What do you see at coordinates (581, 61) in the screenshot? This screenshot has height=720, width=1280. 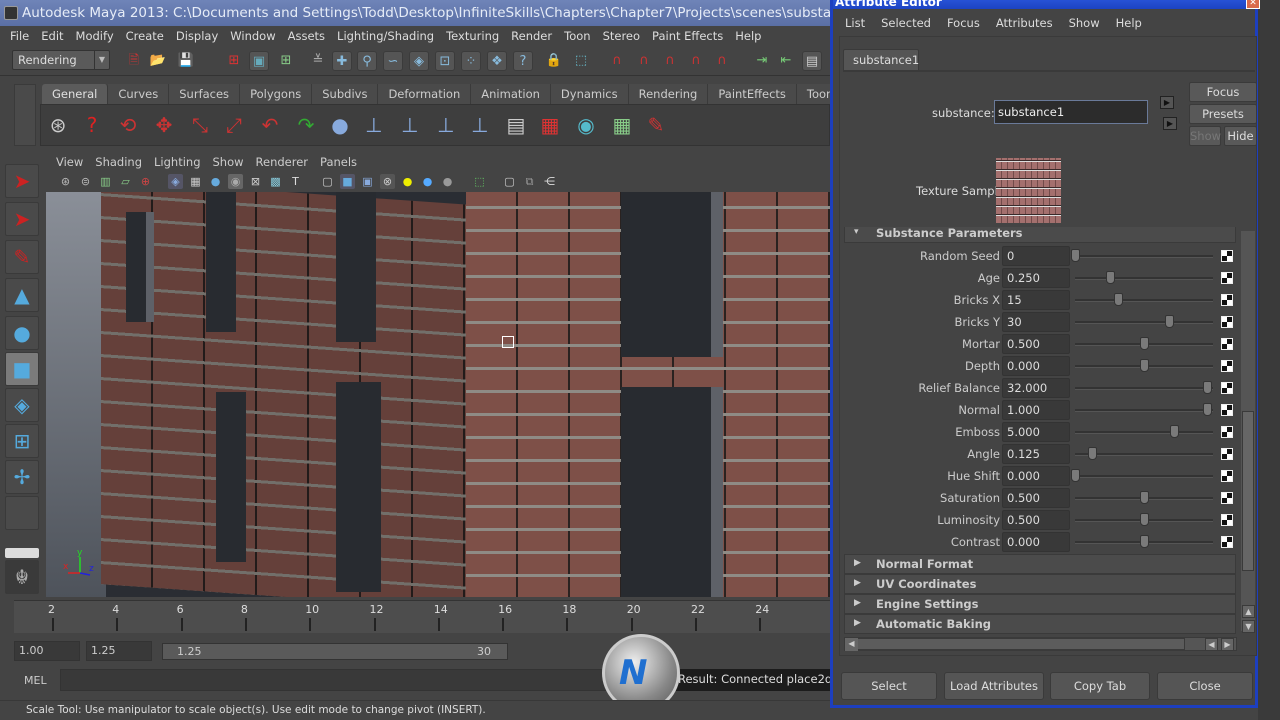 I see `select-marquee-icon: ⬚` at bounding box center [581, 61].